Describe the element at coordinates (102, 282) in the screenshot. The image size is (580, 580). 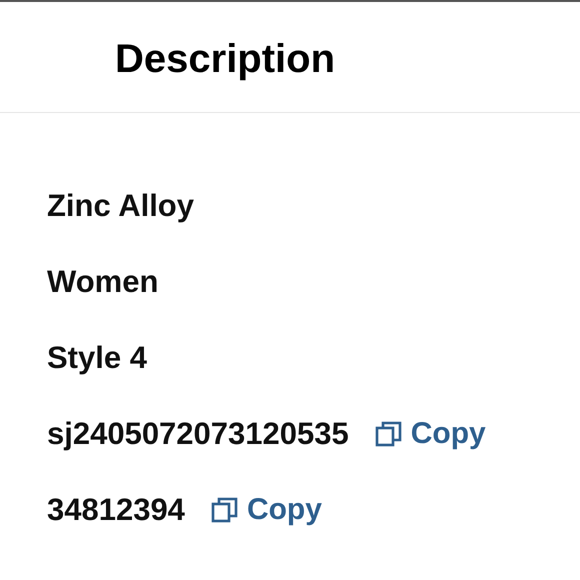
I see `detail-text: Women` at that location.